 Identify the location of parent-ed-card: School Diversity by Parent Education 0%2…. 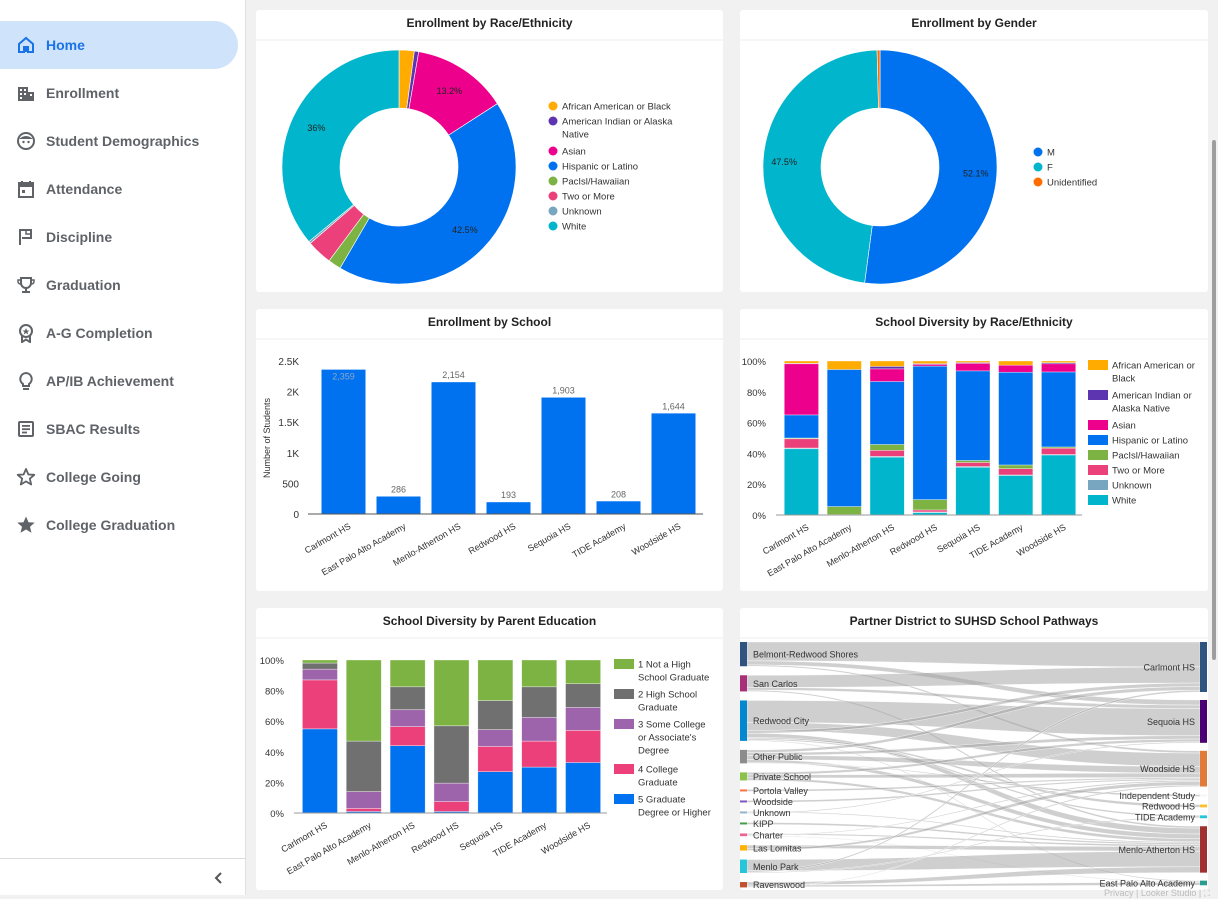
(489, 749).